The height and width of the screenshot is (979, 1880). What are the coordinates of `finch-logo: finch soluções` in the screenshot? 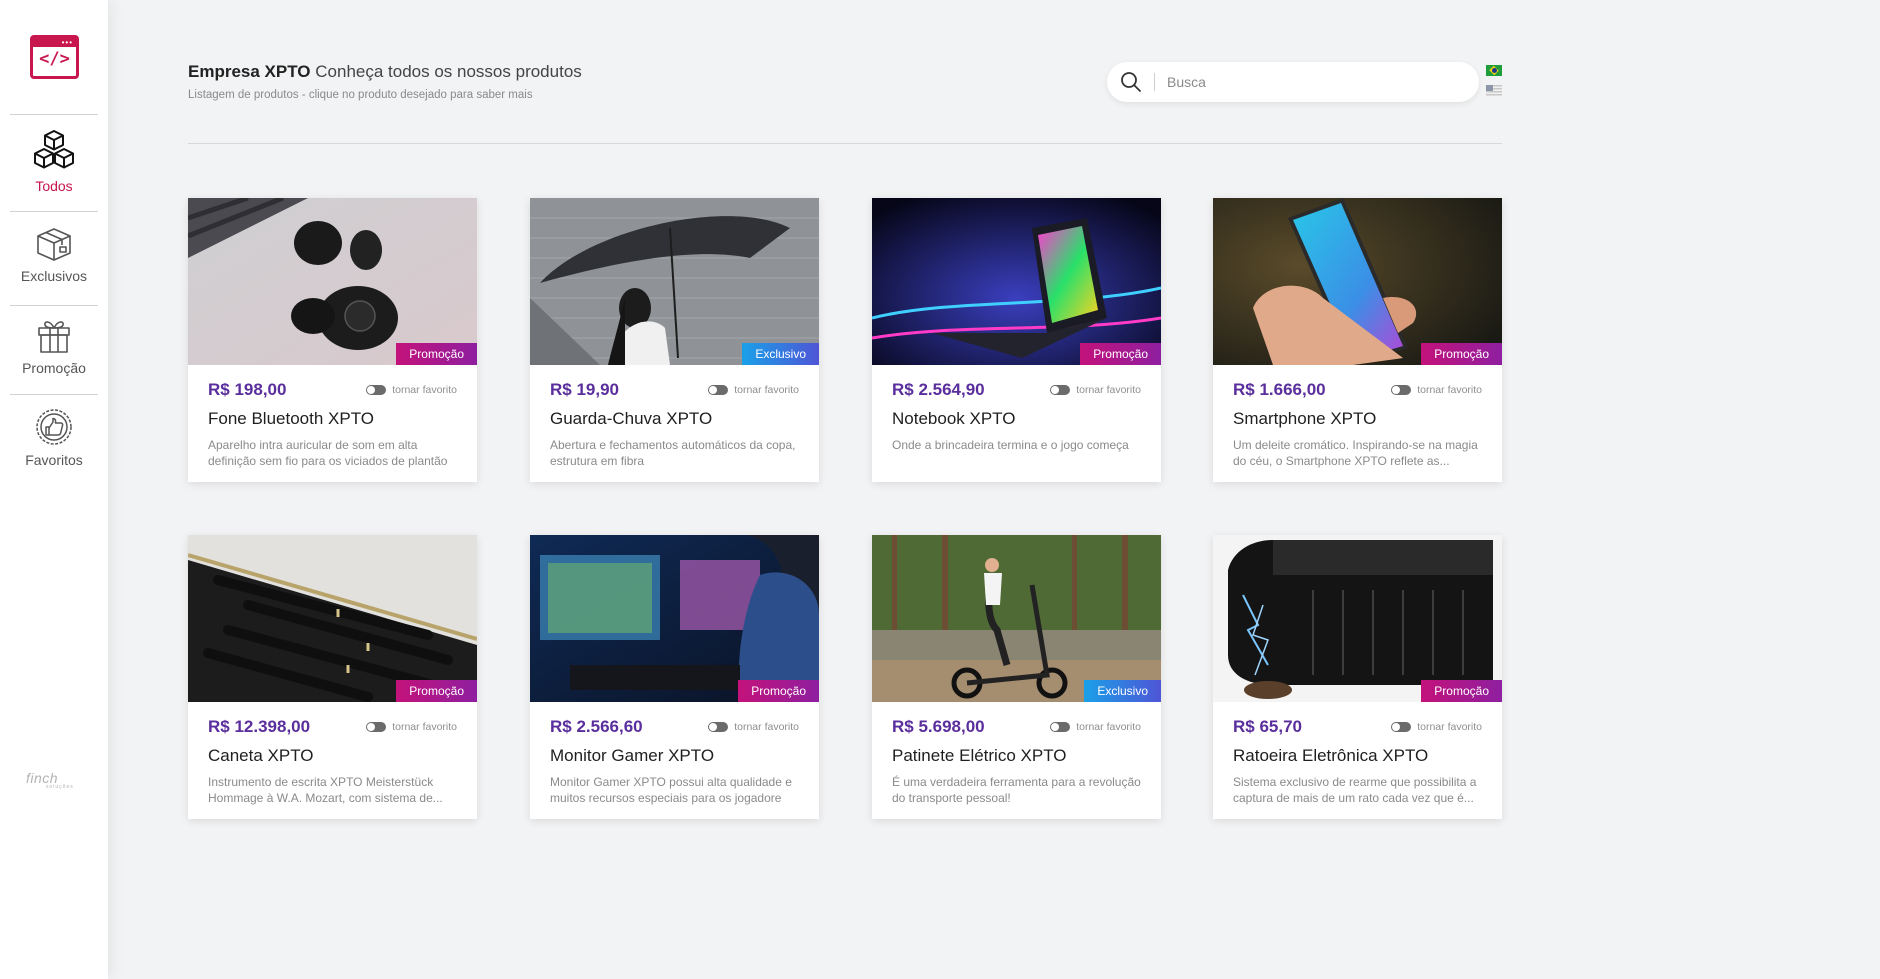 It's located at (50, 780).